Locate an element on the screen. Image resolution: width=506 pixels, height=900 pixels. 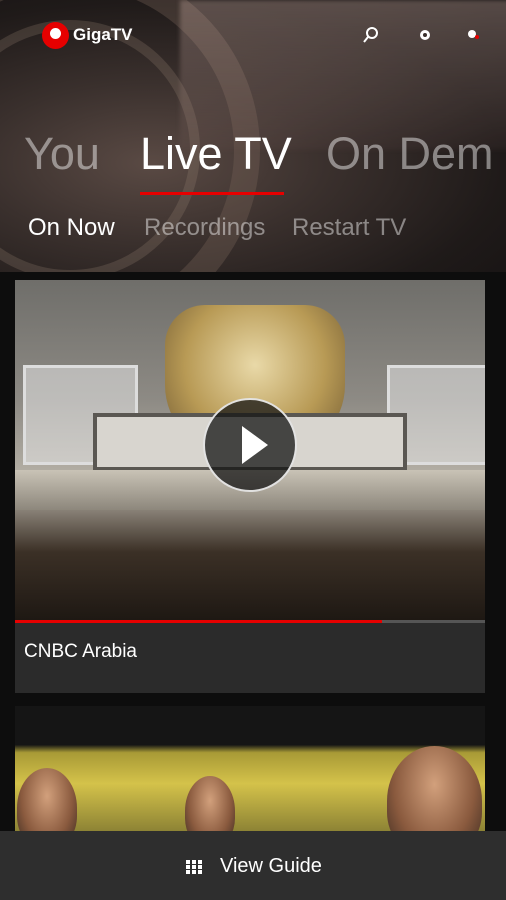
subtab-on-now: On Now is located at coordinates (71, 228).